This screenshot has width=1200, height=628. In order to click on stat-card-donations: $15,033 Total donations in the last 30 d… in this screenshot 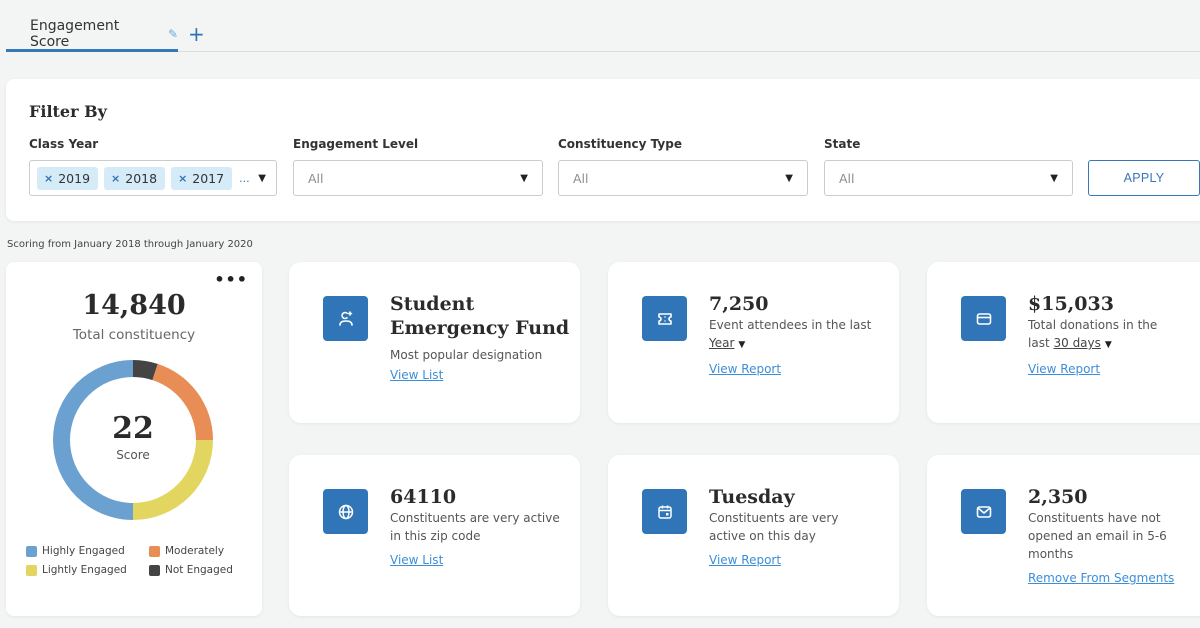, I will do `click(1063, 342)`.